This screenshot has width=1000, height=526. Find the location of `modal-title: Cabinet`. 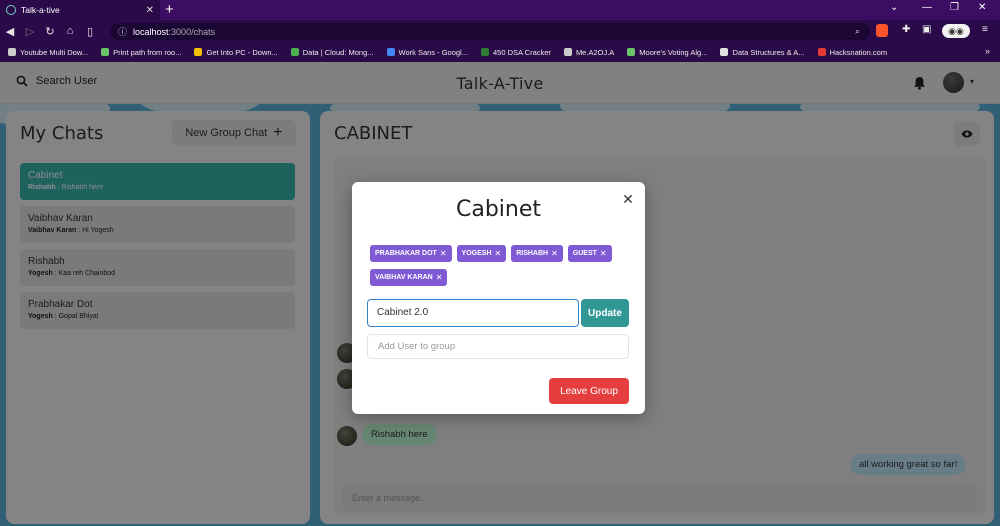

modal-title: Cabinet is located at coordinates (498, 209).